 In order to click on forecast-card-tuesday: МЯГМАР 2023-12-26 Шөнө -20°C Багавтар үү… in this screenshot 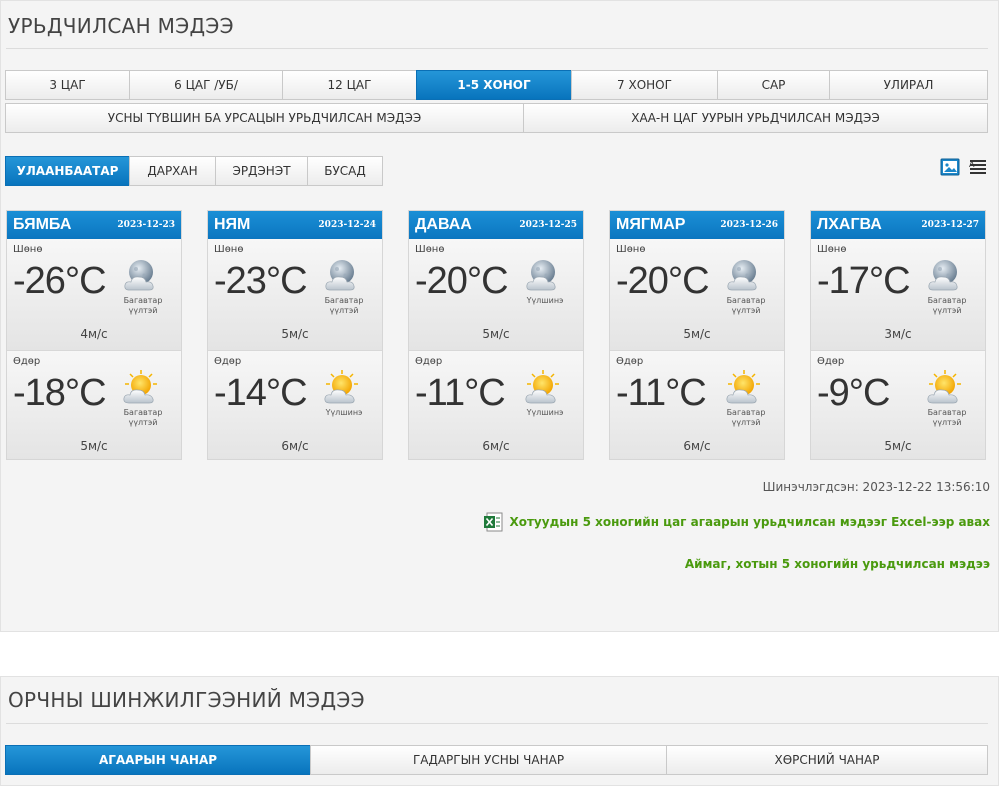, I will do `click(697, 335)`.